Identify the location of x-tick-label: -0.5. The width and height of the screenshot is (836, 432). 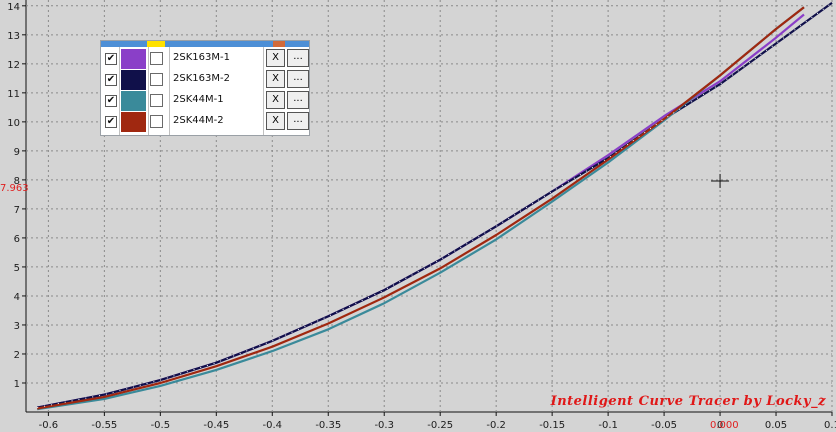
(161, 425).